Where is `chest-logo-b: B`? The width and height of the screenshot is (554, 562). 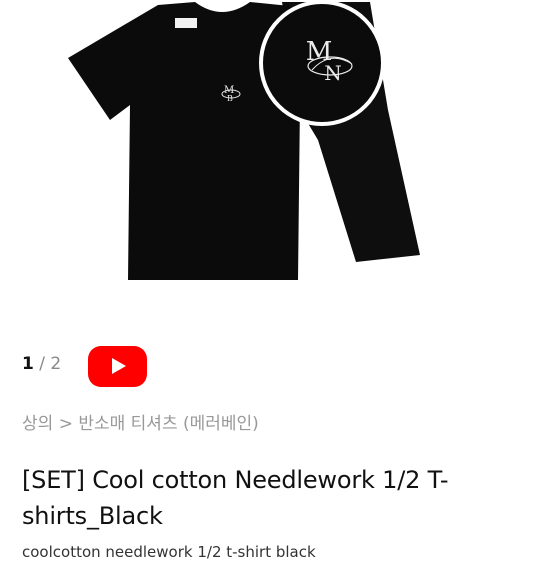
chest-logo-b: B is located at coordinates (230, 98).